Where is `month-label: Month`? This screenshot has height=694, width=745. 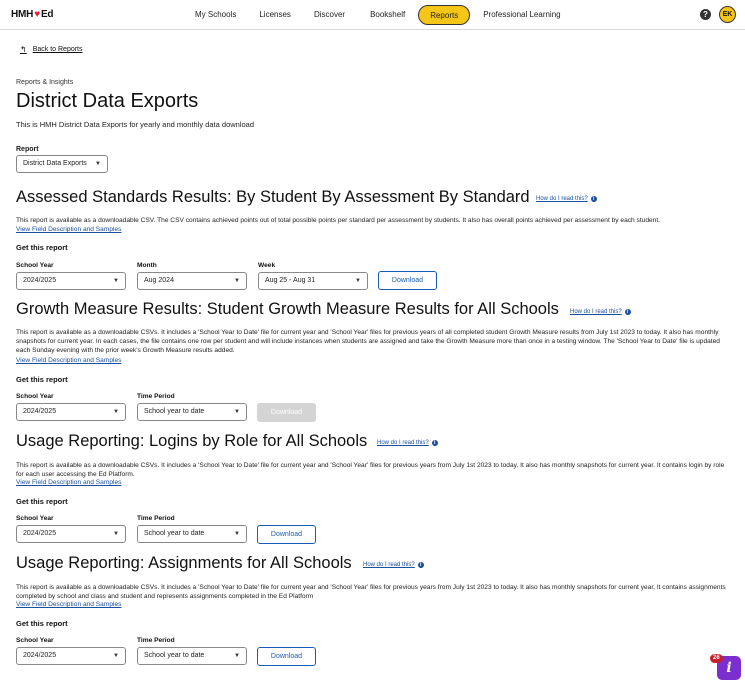
month-label: Month is located at coordinates (147, 265).